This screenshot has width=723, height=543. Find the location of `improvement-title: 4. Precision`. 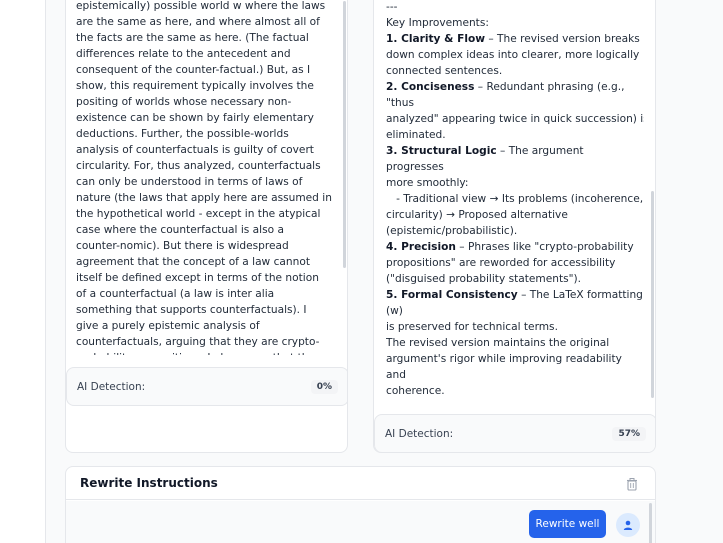

improvement-title: 4. Precision is located at coordinates (421, 247).